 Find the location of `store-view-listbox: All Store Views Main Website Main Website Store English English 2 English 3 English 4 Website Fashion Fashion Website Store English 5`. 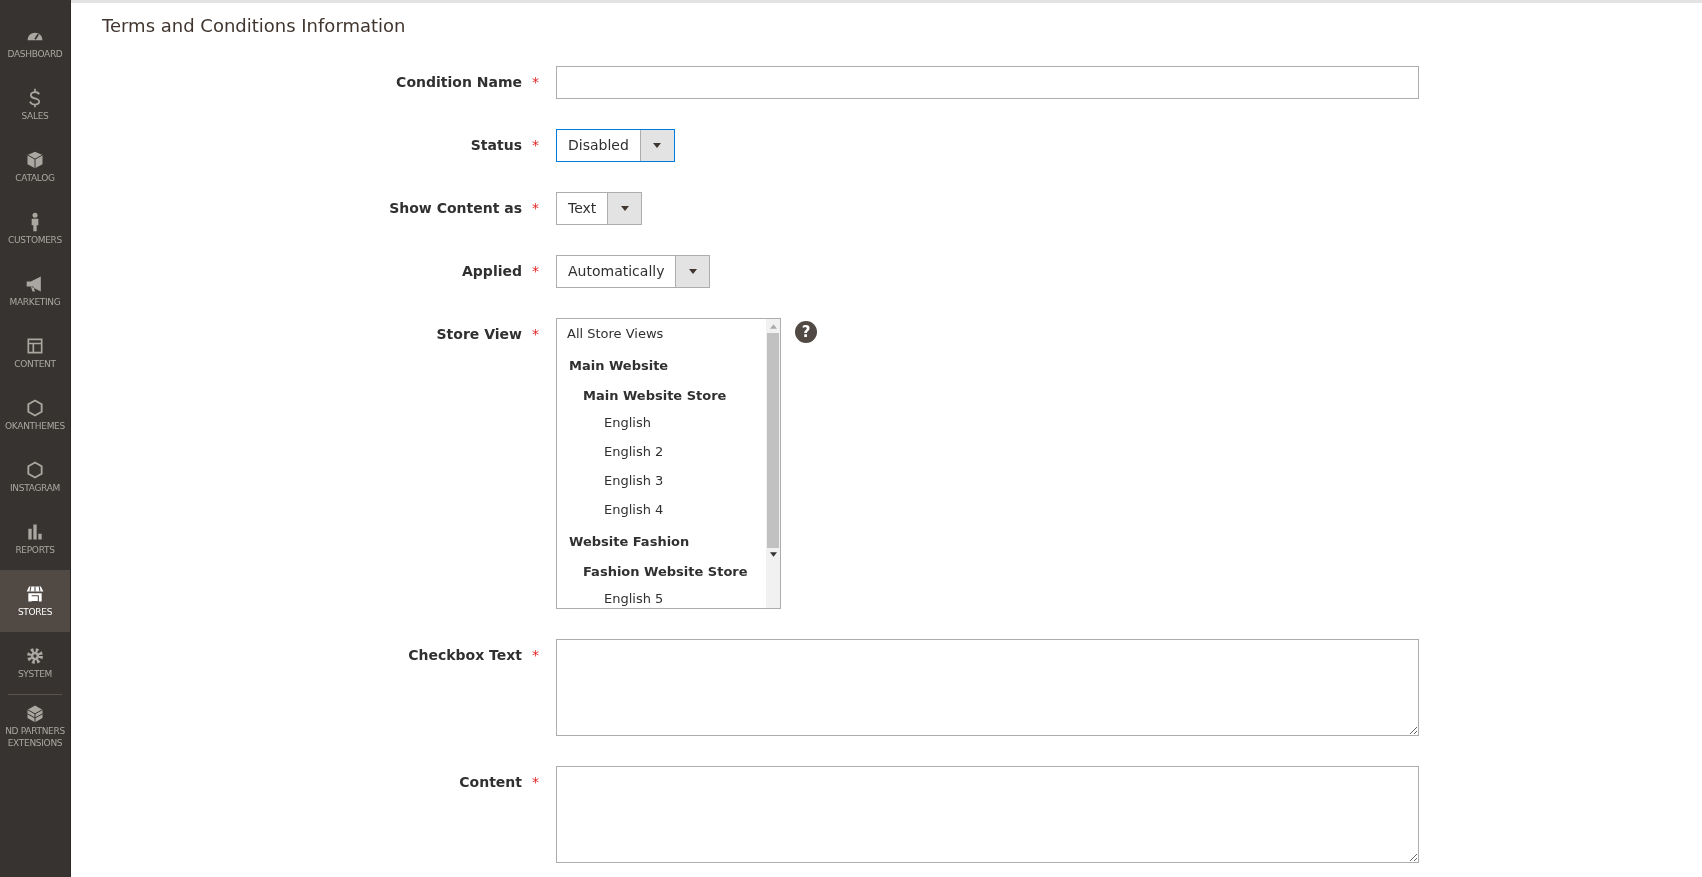

store-view-listbox: All Store Views Main Website Main Website Store English English 2 English 3 English 4 Website Fashion Fashion Website Store English 5 is located at coordinates (668, 463).